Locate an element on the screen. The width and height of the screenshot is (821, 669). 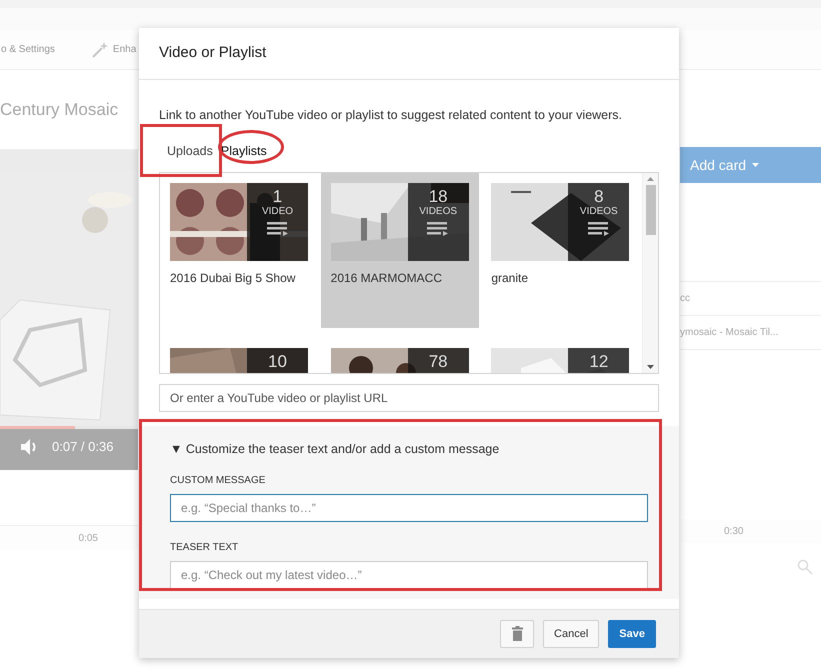
scroll-up-icon is located at coordinates (650, 178).